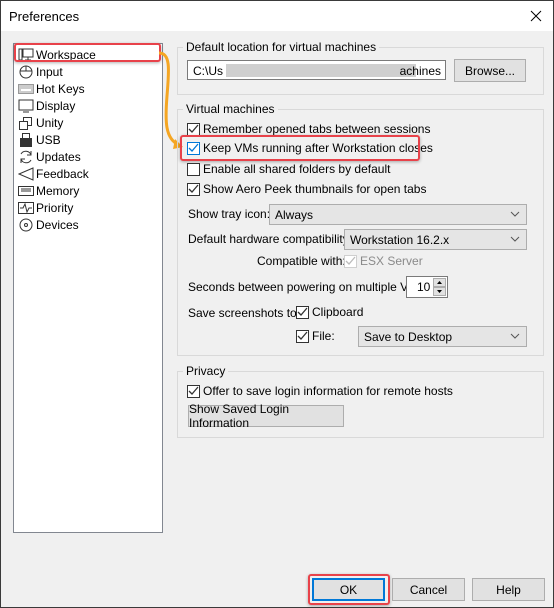 Image resolution: width=554 pixels, height=608 pixels. I want to click on spin-up-button, so click(439, 282).